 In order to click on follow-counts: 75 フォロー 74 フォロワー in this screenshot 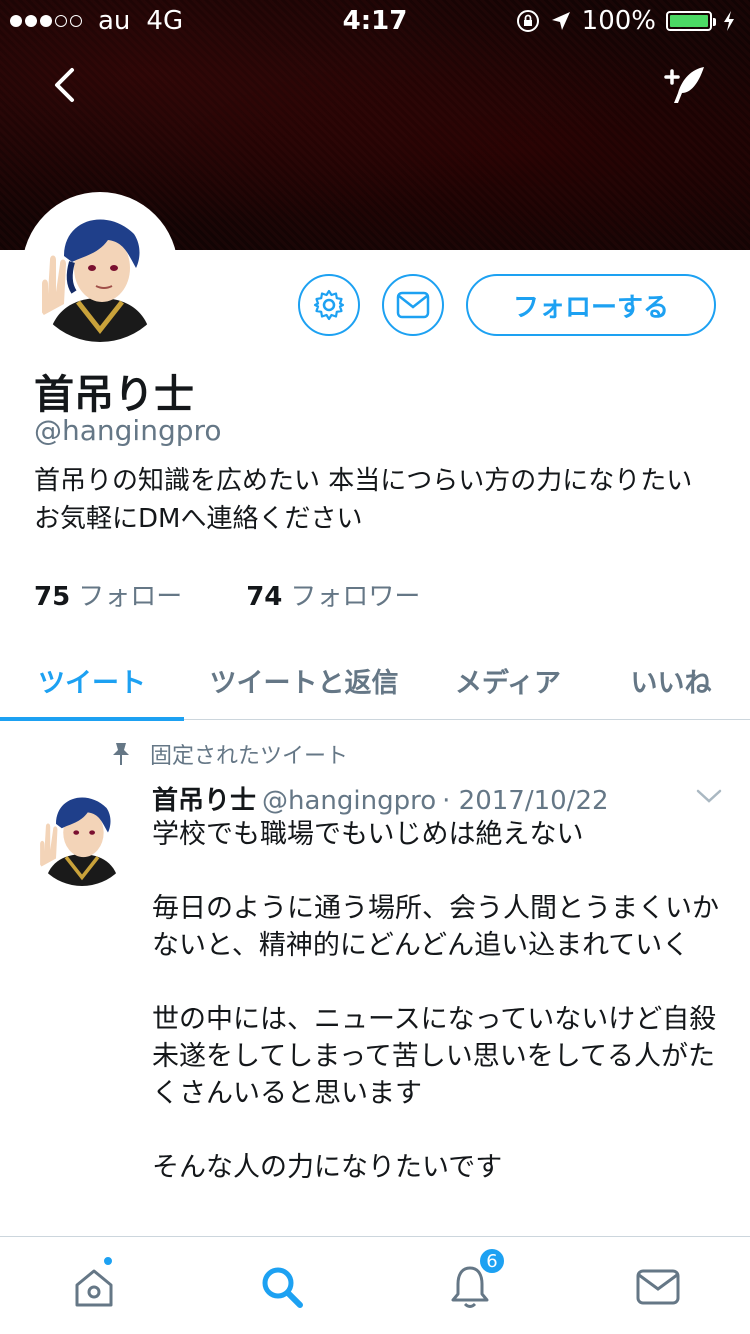, I will do `click(227, 594)`.